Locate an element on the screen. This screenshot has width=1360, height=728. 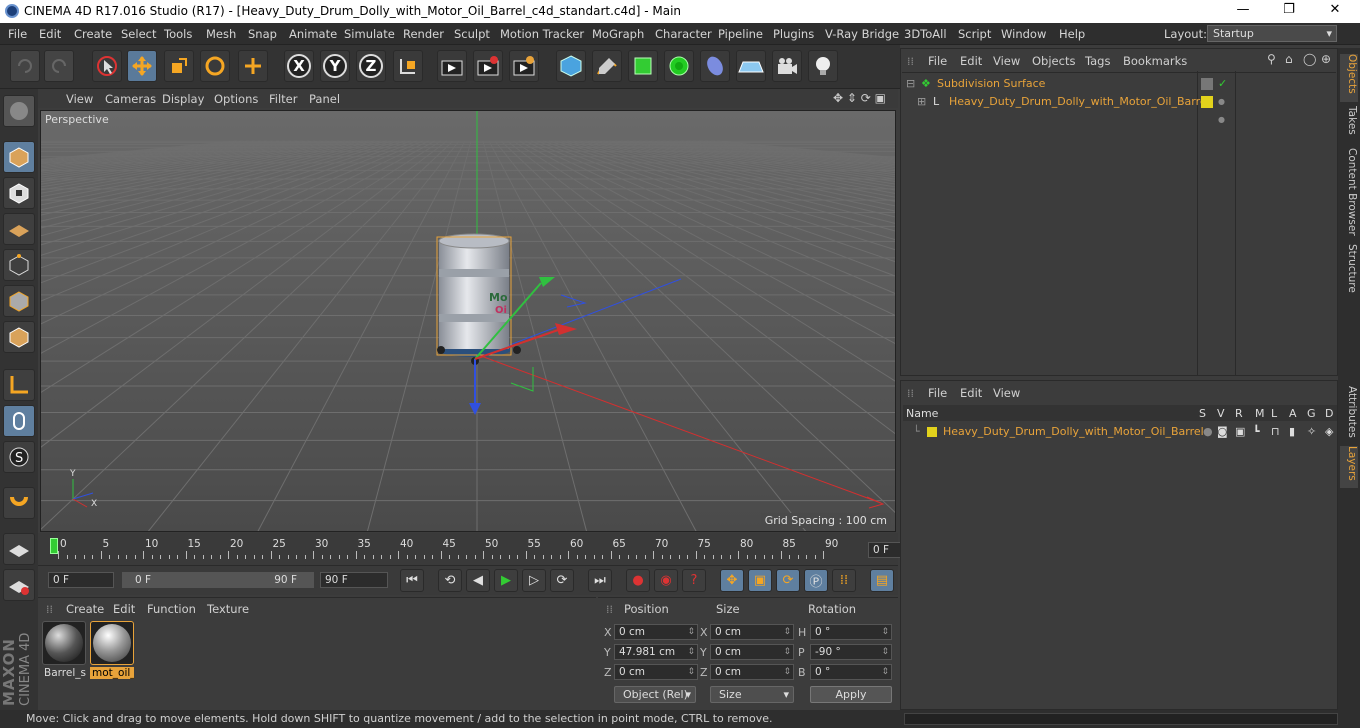
menu-animate: Animate is located at coordinates (313, 34).